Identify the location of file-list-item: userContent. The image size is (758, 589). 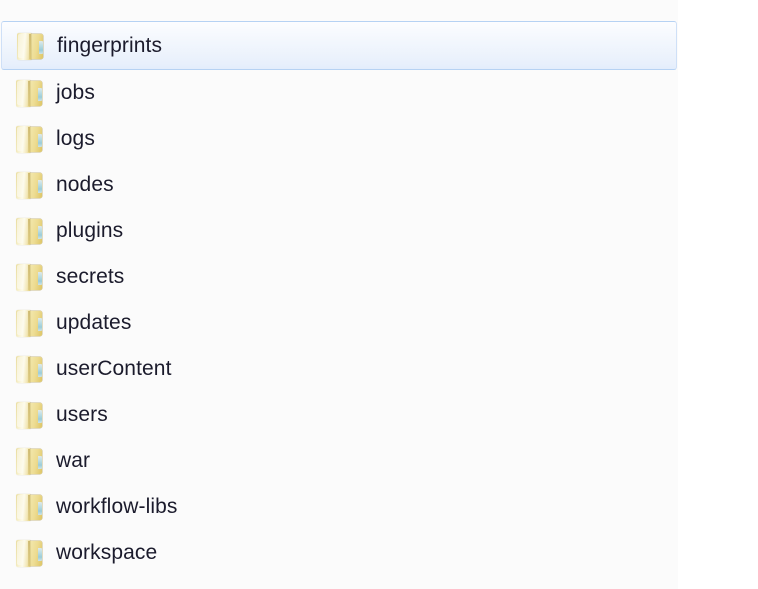
(339, 369).